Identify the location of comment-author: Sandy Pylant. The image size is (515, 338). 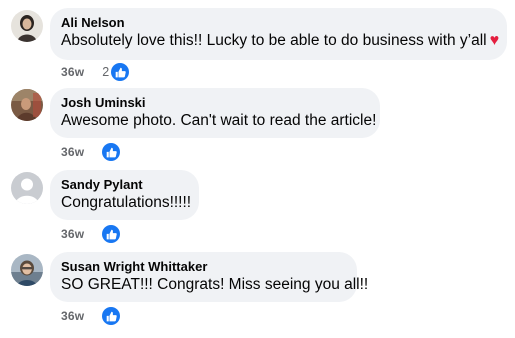
(124, 185).